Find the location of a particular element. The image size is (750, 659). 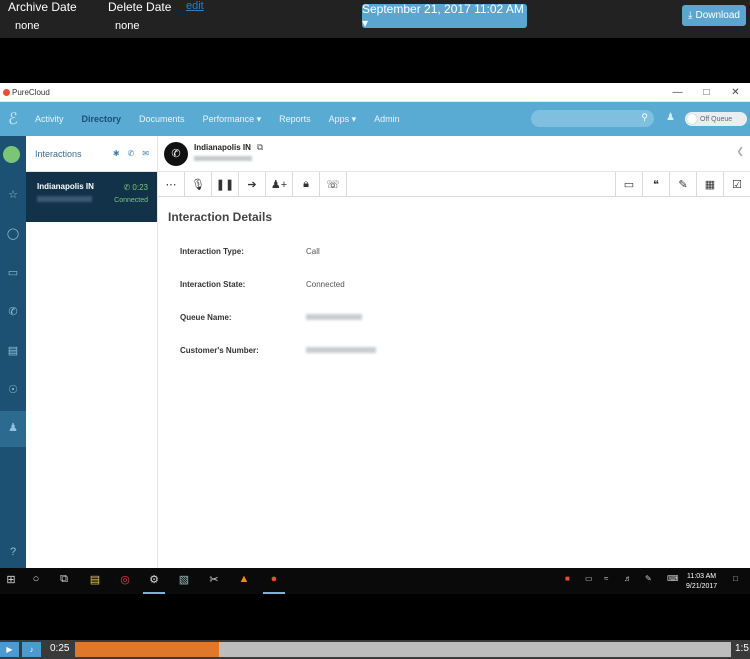

search-input: ⚲ is located at coordinates (592, 118).